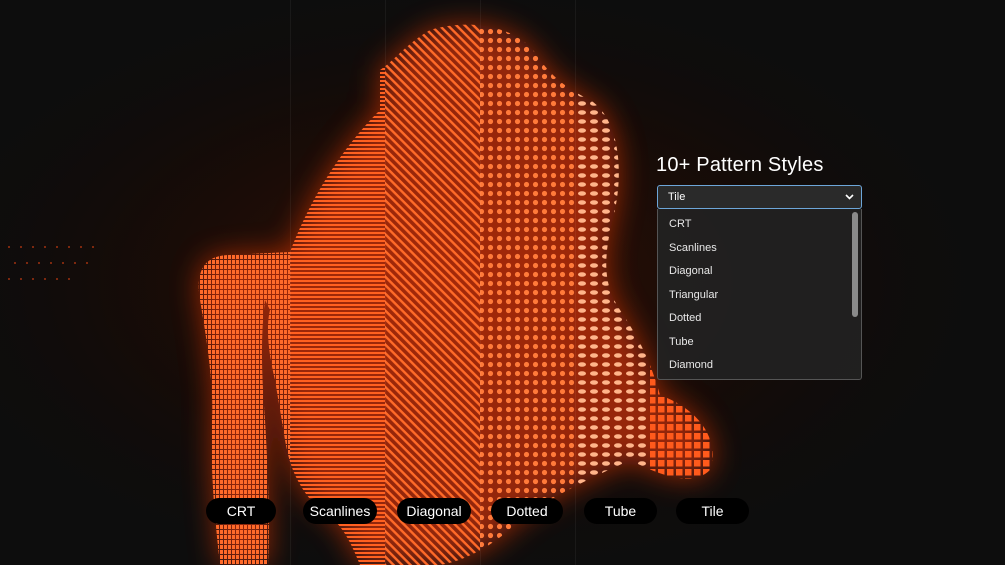 The height and width of the screenshot is (565, 1005). Describe the element at coordinates (681, 342) in the screenshot. I see `option-tube: Tube` at that location.